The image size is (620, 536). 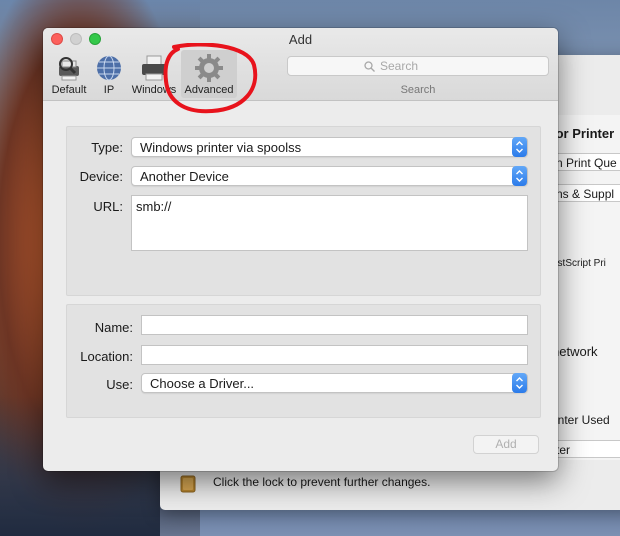 What do you see at coordinates (209, 90) in the screenshot?
I see `toolbar-advanced-label: Advanced` at bounding box center [209, 90].